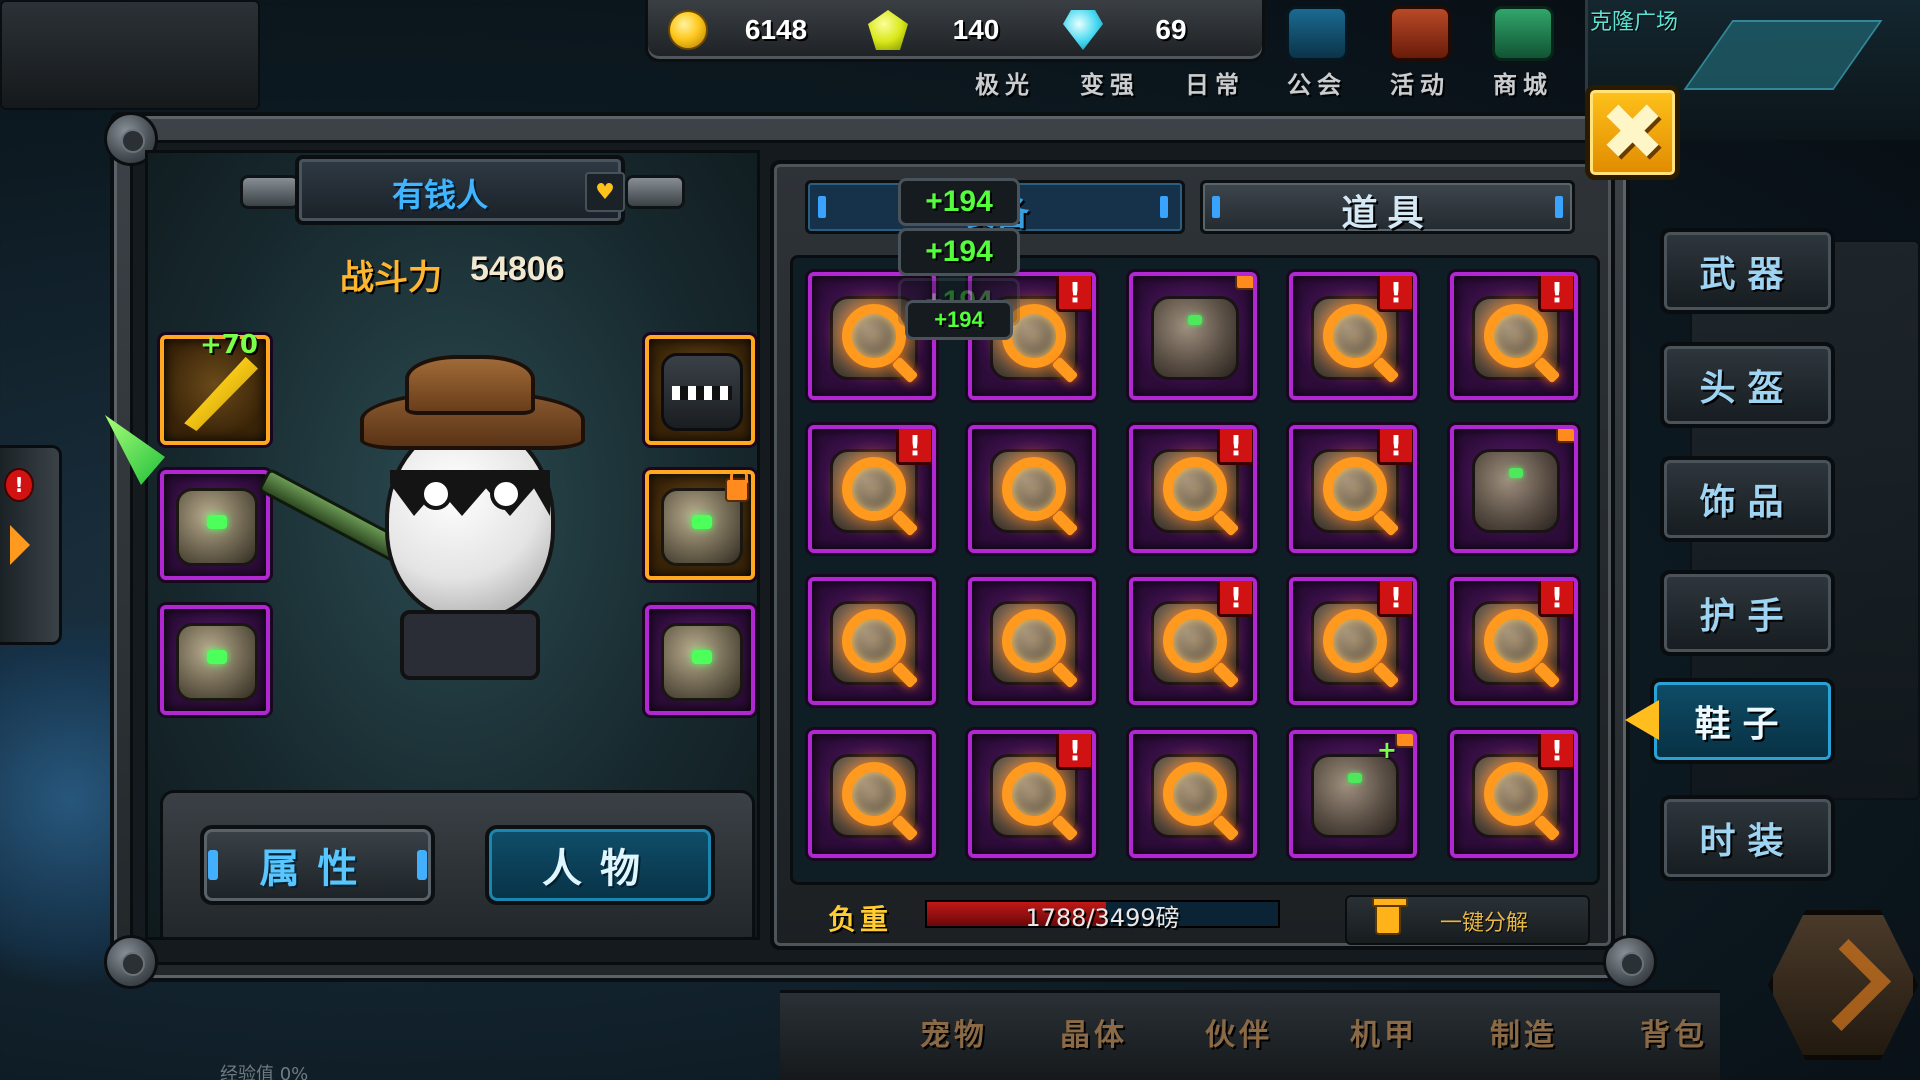  What do you see at coordinates (229, 345) in the screenshot?
I see `weapon-enhance-level: +70` at bounding box center [229, 345].